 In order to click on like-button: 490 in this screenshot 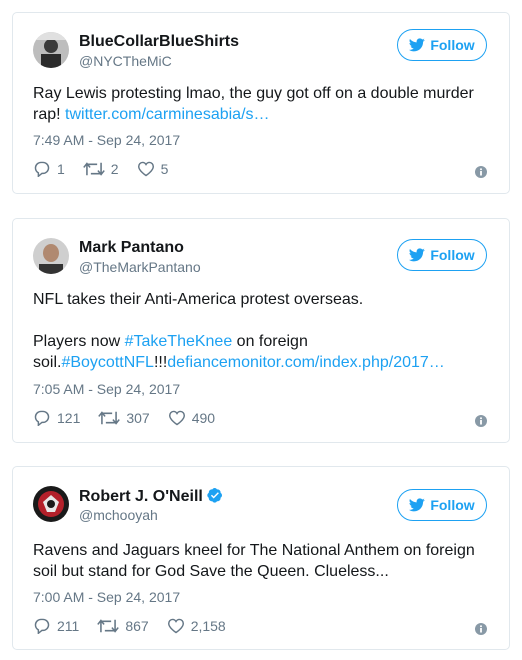, I will do `click(191, 418)`.